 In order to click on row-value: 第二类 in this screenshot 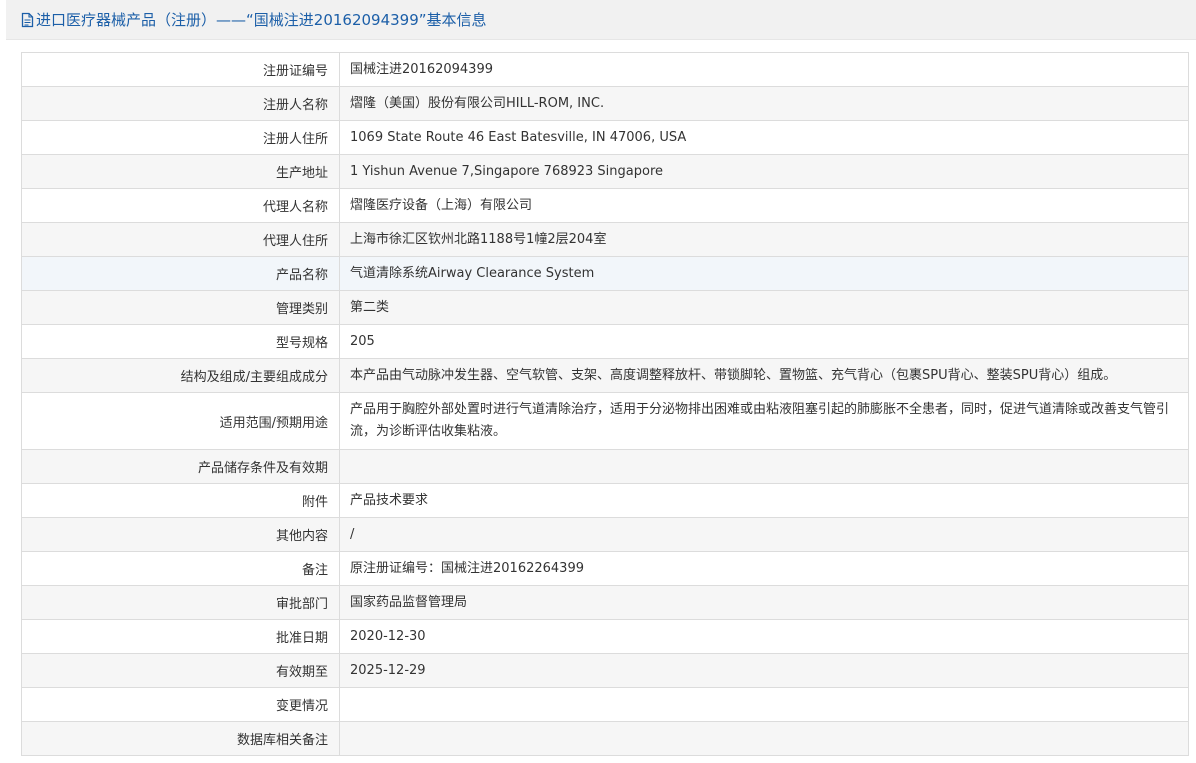, I will do `click(764, 307)`.